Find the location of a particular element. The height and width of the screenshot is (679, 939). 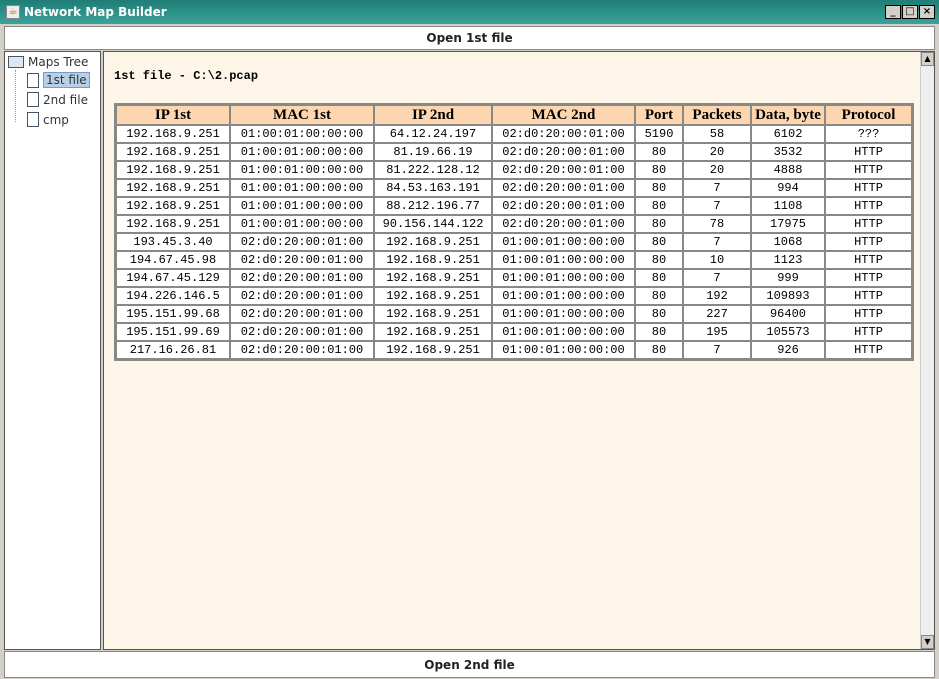

tree-item-label: 2nd file is located at coordinates (65, 99).